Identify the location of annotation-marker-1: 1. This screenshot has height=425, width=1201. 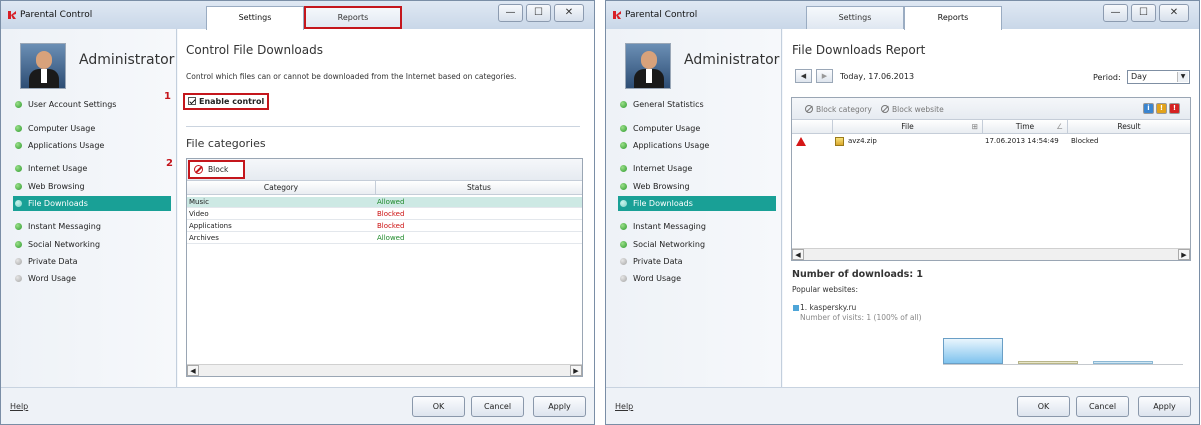
(167, 96).